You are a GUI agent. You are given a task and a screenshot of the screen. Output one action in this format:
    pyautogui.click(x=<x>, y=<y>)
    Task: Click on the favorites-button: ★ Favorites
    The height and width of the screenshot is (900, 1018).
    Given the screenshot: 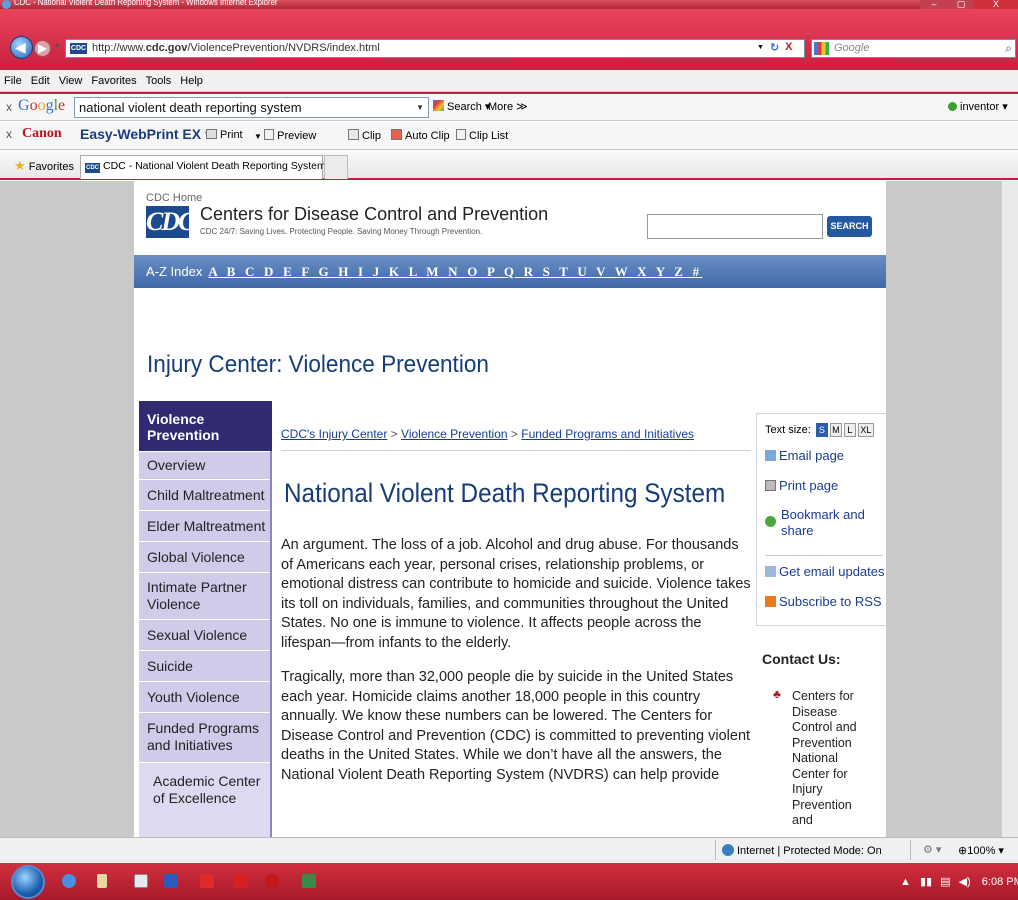 What is the action you would take?
    pyautogui.click(x=44, y=166)
    